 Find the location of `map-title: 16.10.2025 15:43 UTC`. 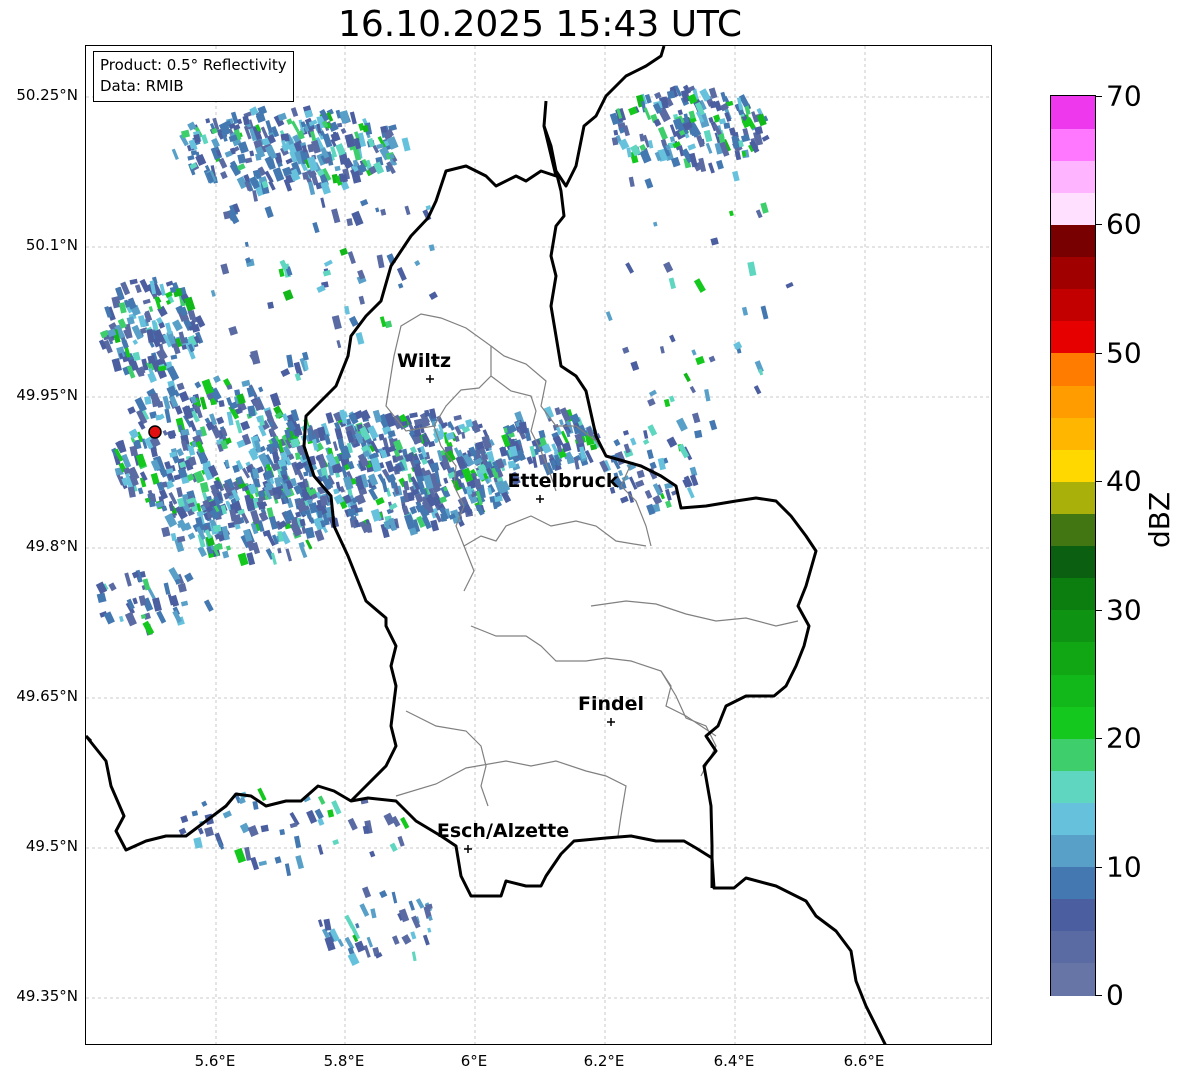

map-title: 16.10.2025 15:43 UTC is located at coordinates (540, 24).